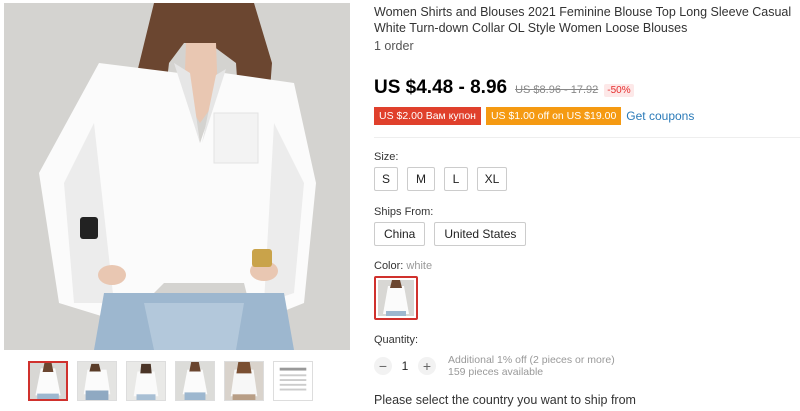 The width and height of the screenshot is (800, 411). I want to click on ships-from-options: China United States, so click(450, 234).